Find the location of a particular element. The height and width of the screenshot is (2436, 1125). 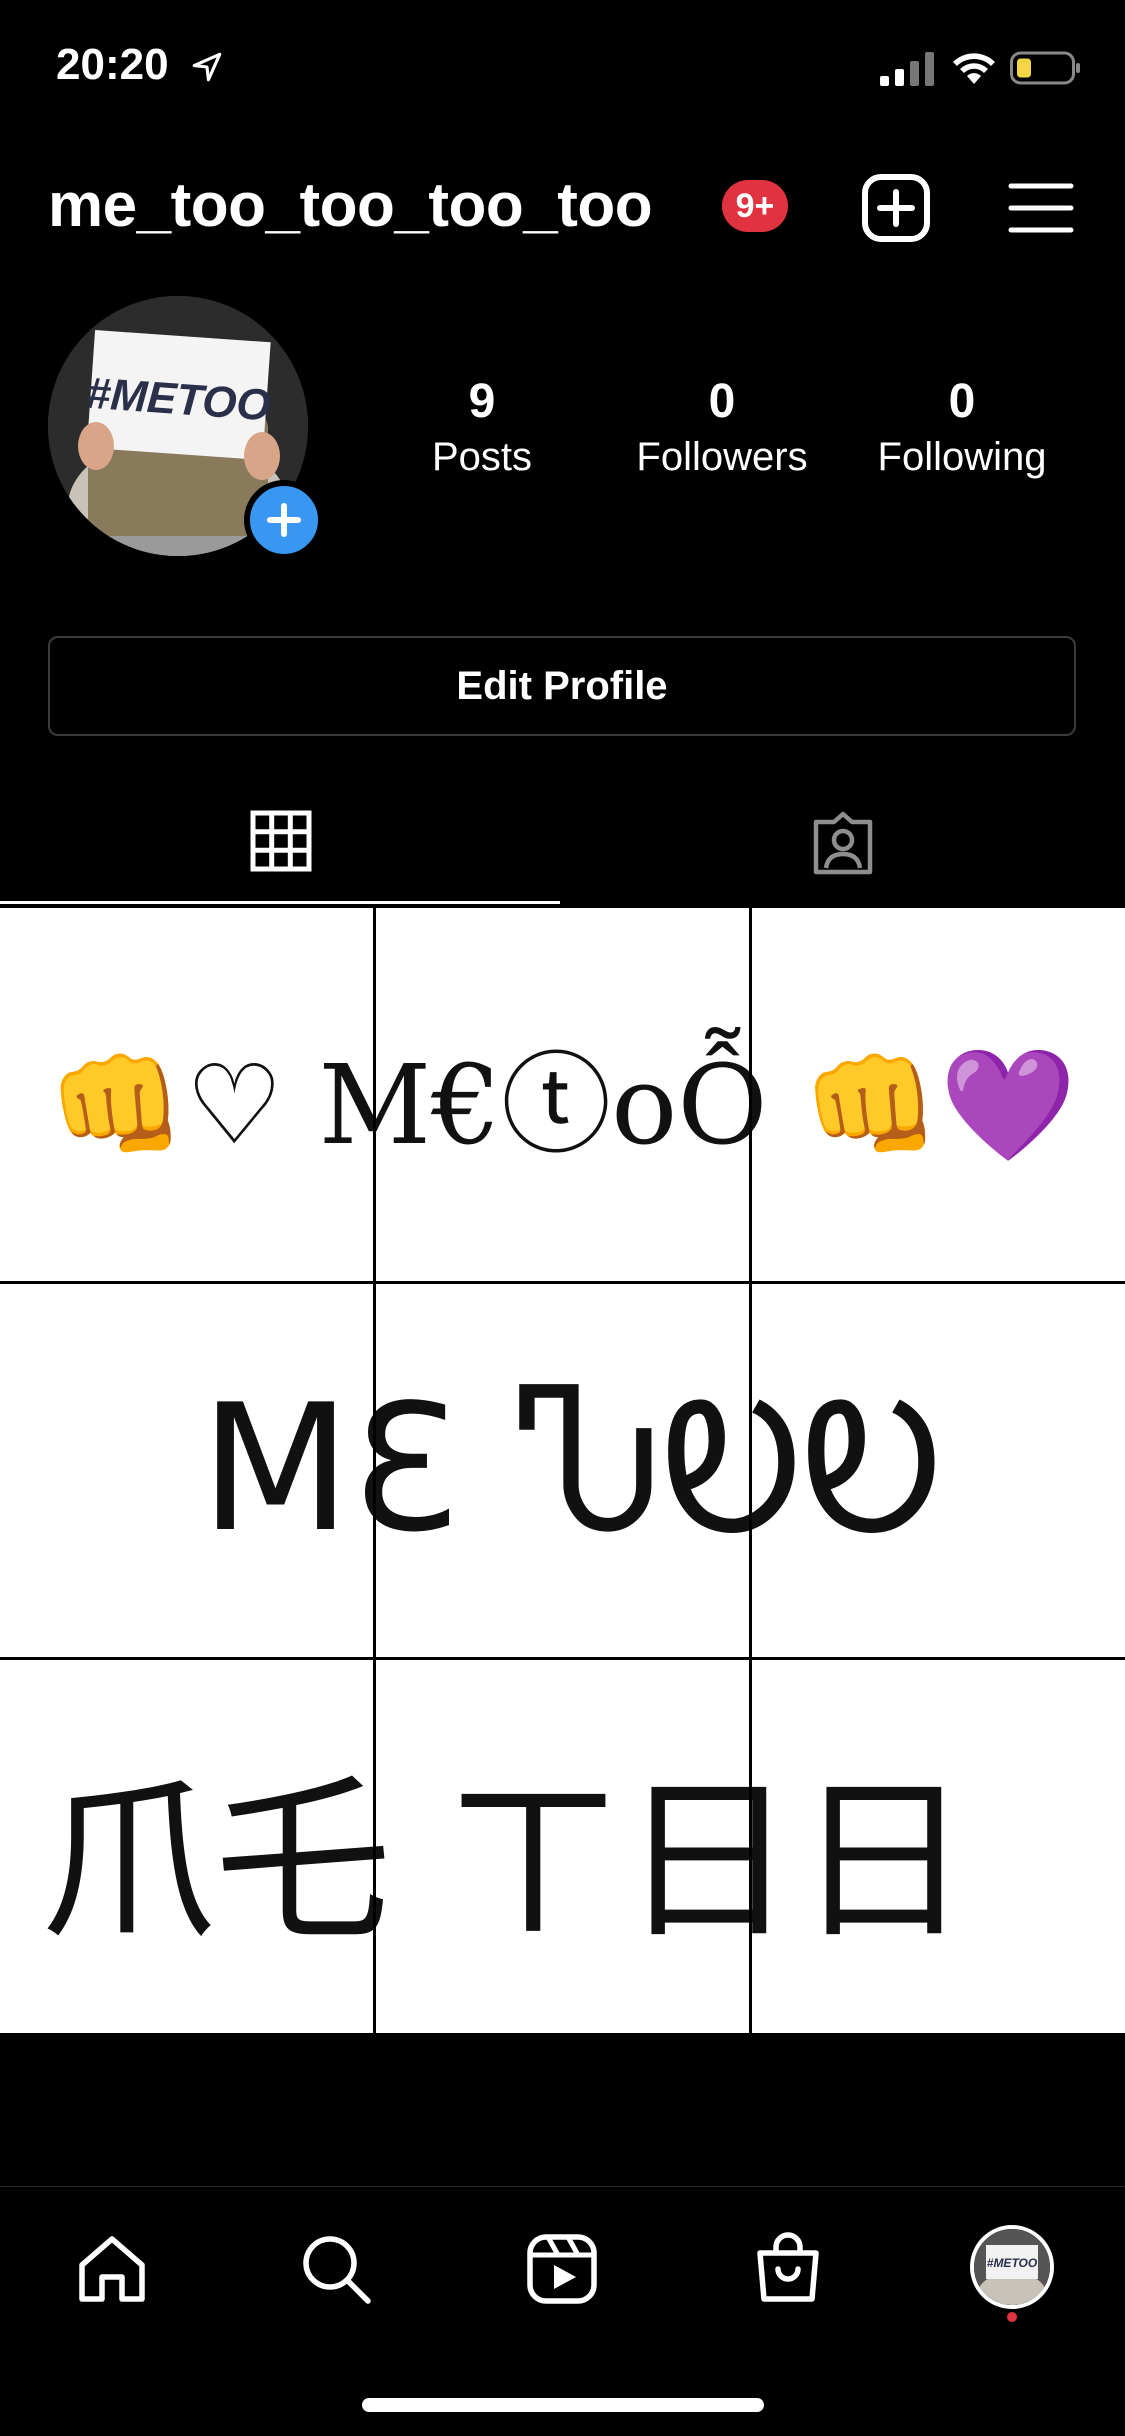

tagged-person-icon is located at coordinates (843, 843).